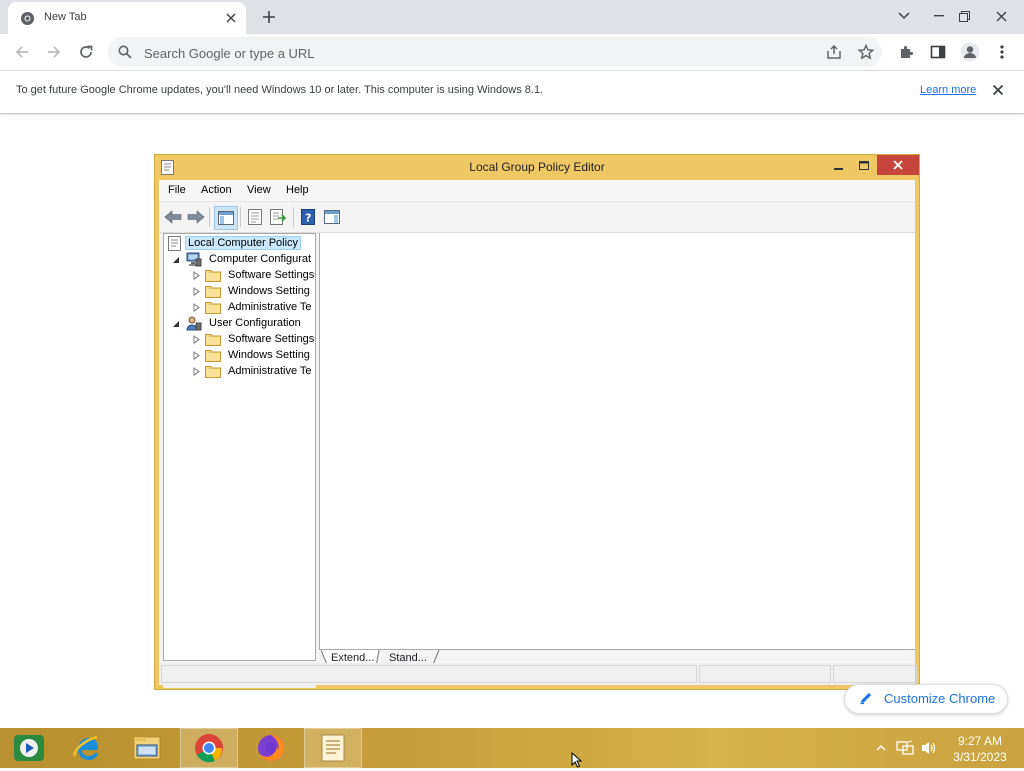  What do you see at coordinates (948, 90) in the screenshot?
I see `learn-more-link: Learn more` at bounding box center [948, 90].